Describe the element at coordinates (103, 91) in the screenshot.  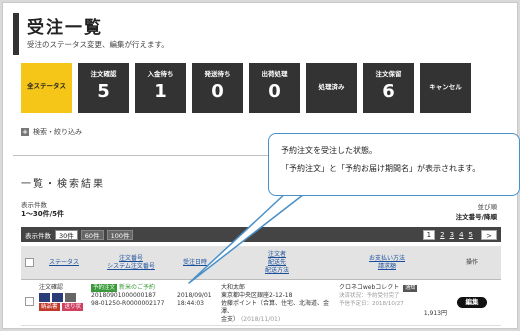
I see `status-tile-count: 5` at that location.